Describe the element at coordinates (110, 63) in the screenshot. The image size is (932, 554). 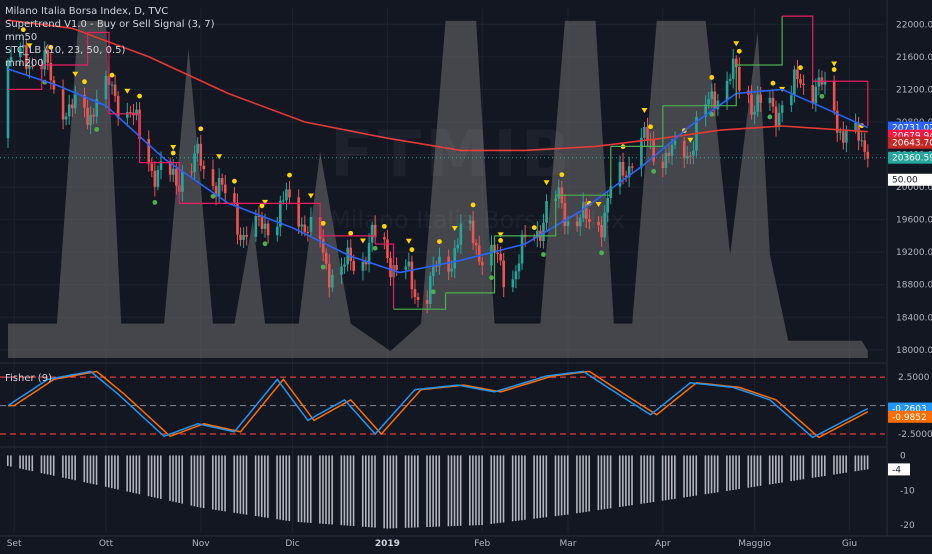
I see `indicator-mm200: mm200` at that location.